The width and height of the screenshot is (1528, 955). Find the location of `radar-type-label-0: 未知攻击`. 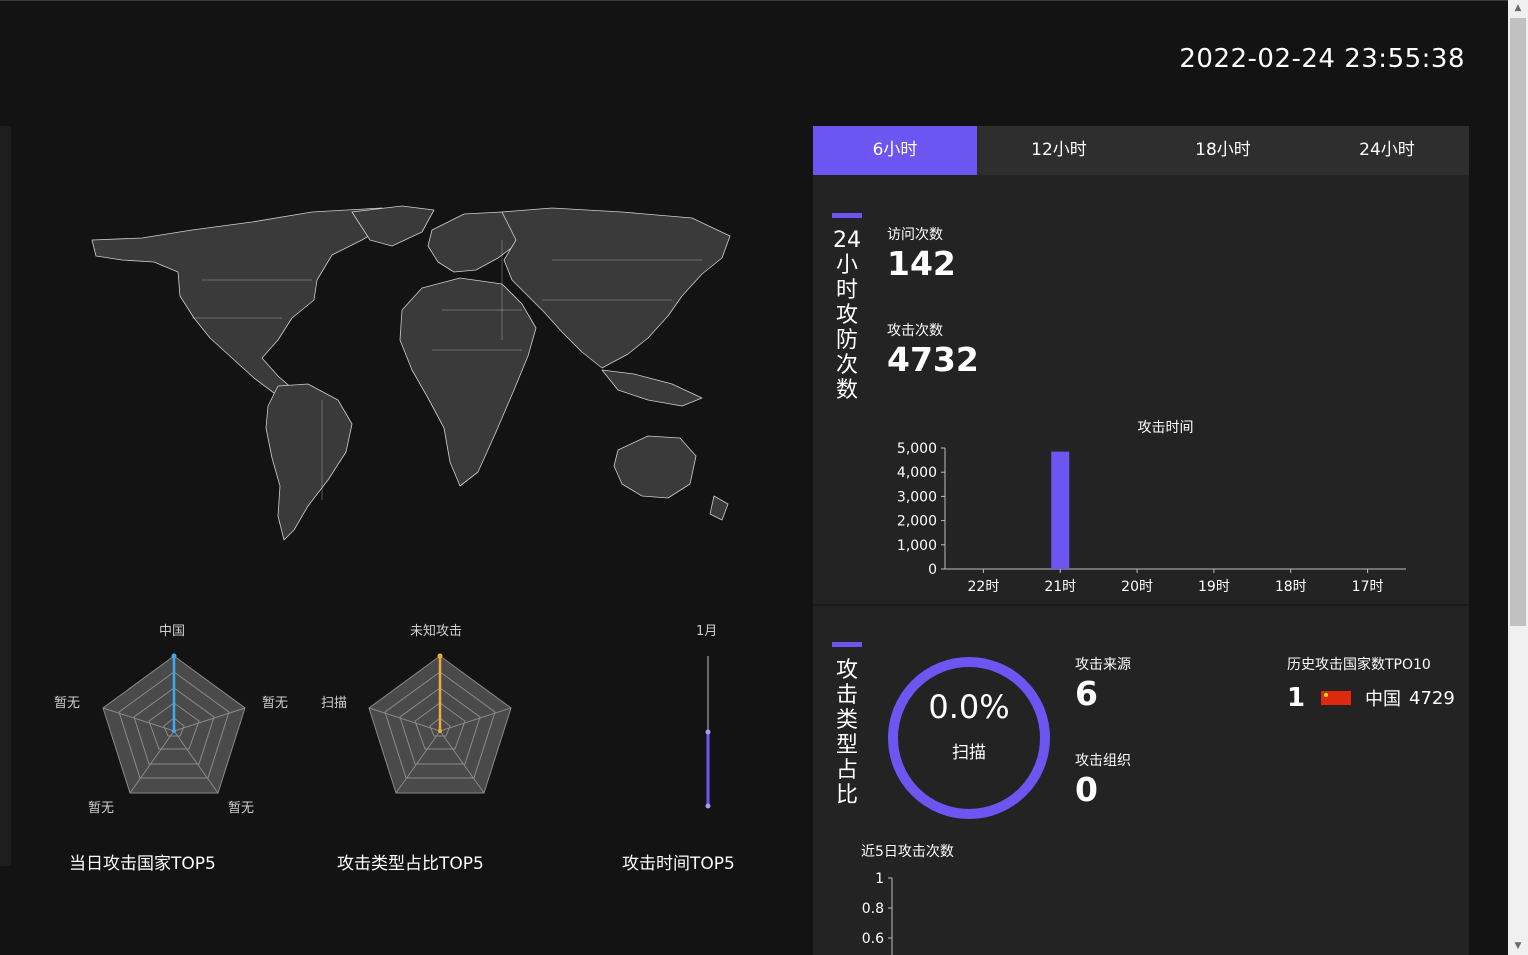

radar-type-label-0: 未知攻击 is located at coordinates (436, 631).